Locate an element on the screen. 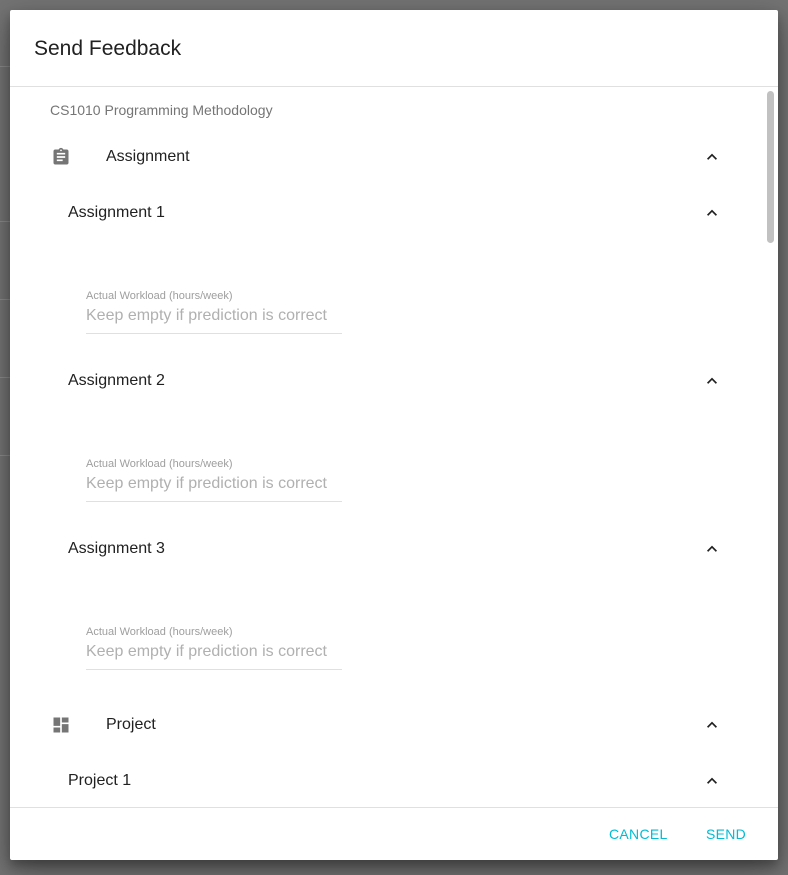  scrollbar-thumb is located at coordinates (770, 167).